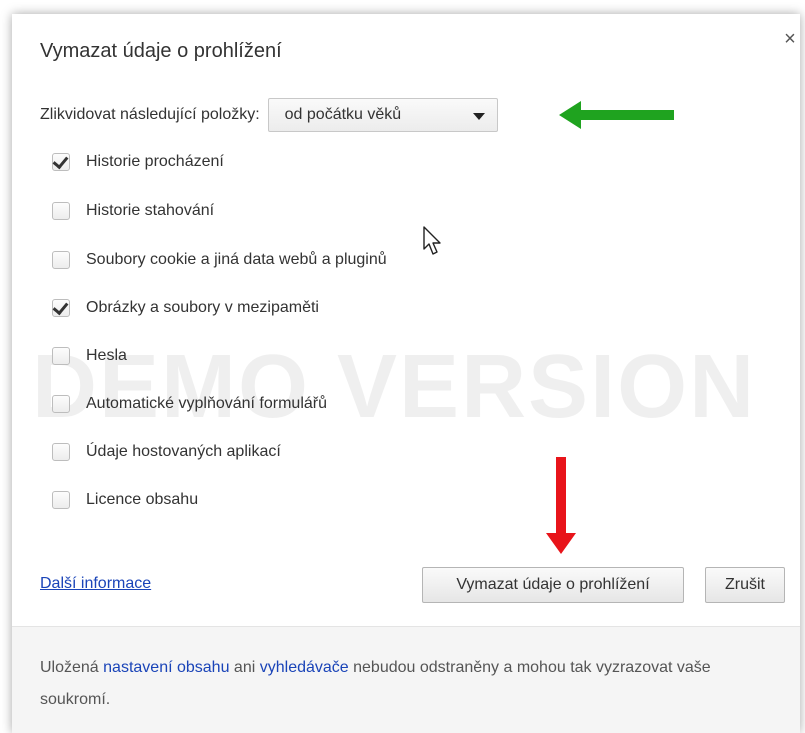  Describe the element at coordinates (183, 451) in the screenshot. I see `item-label: Údaje hostovaných aplikací` at that location.